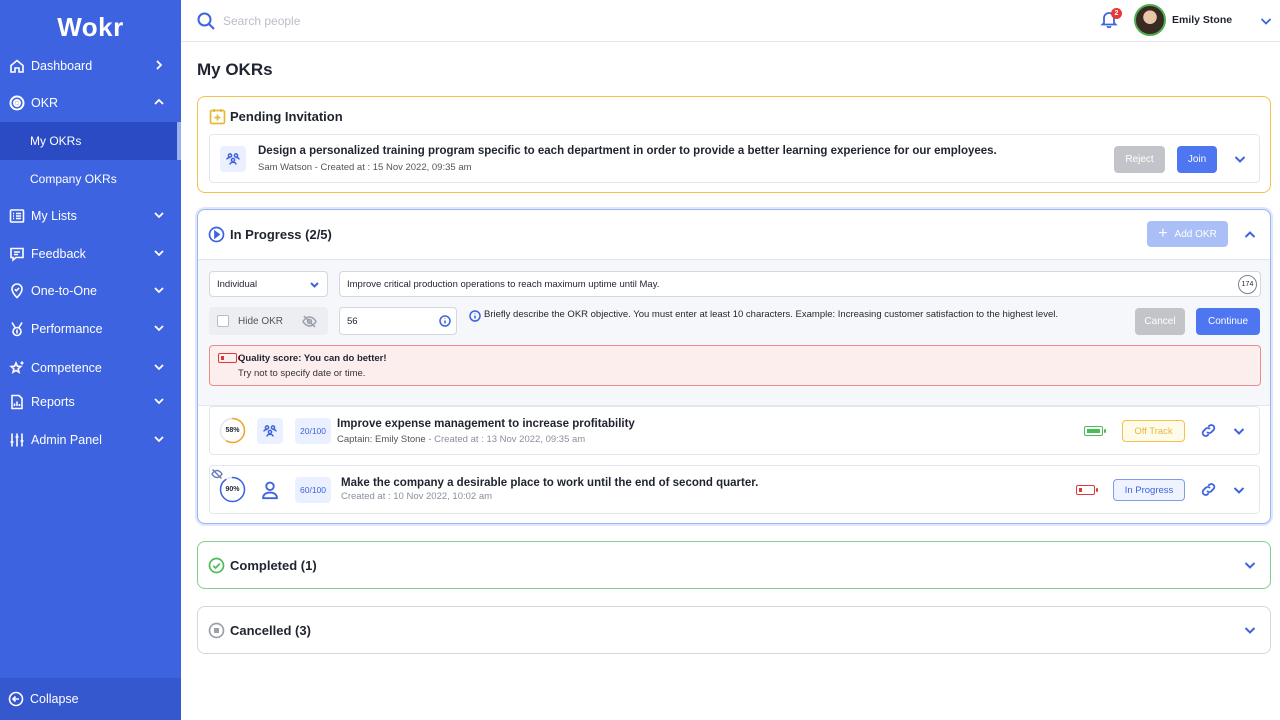 The width and height of the screenshot is (1280, 720). Describe the element at coordinates (313, 490) in the screenshot. I see `score-chip: 60/100` at that location.